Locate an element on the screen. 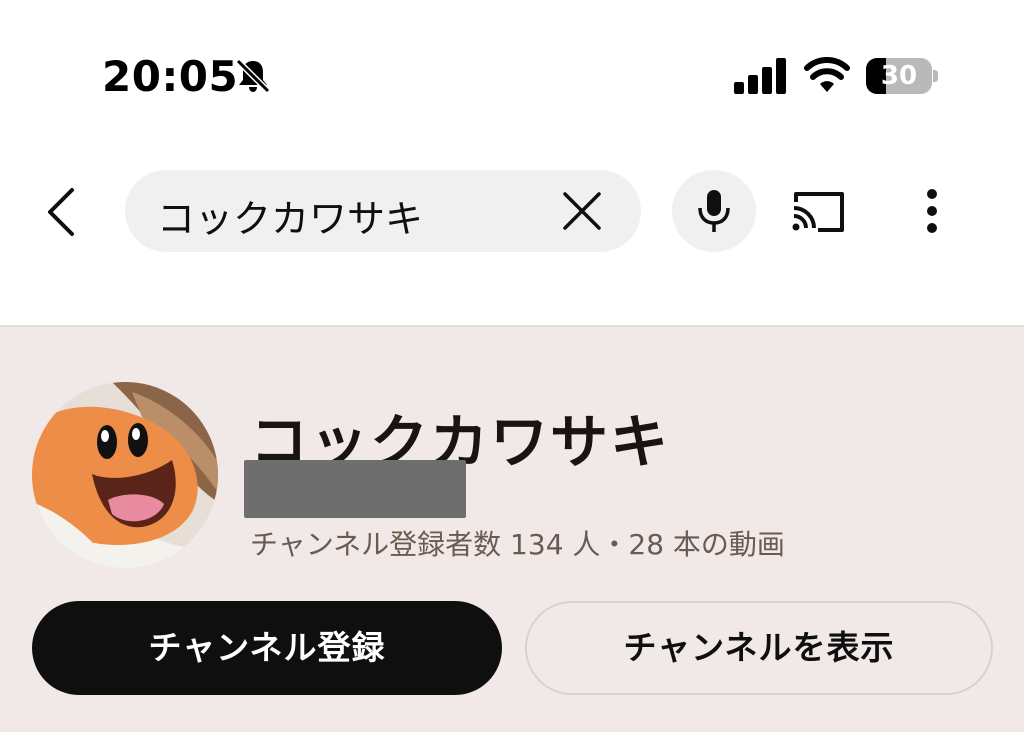 The height and width of the screenshot is (732, 1024). microphone-icon is located at coordinates (714, 211).